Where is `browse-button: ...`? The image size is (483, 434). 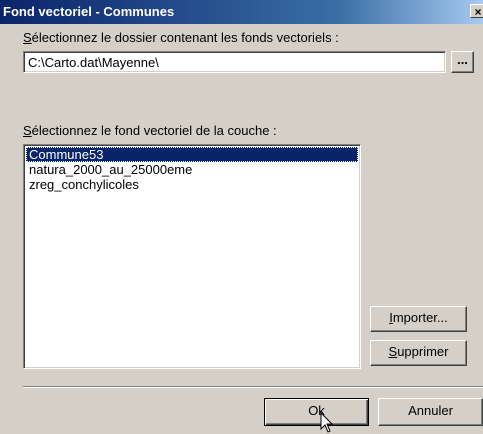
browse-button: ... is located at coordinates (462, 62).